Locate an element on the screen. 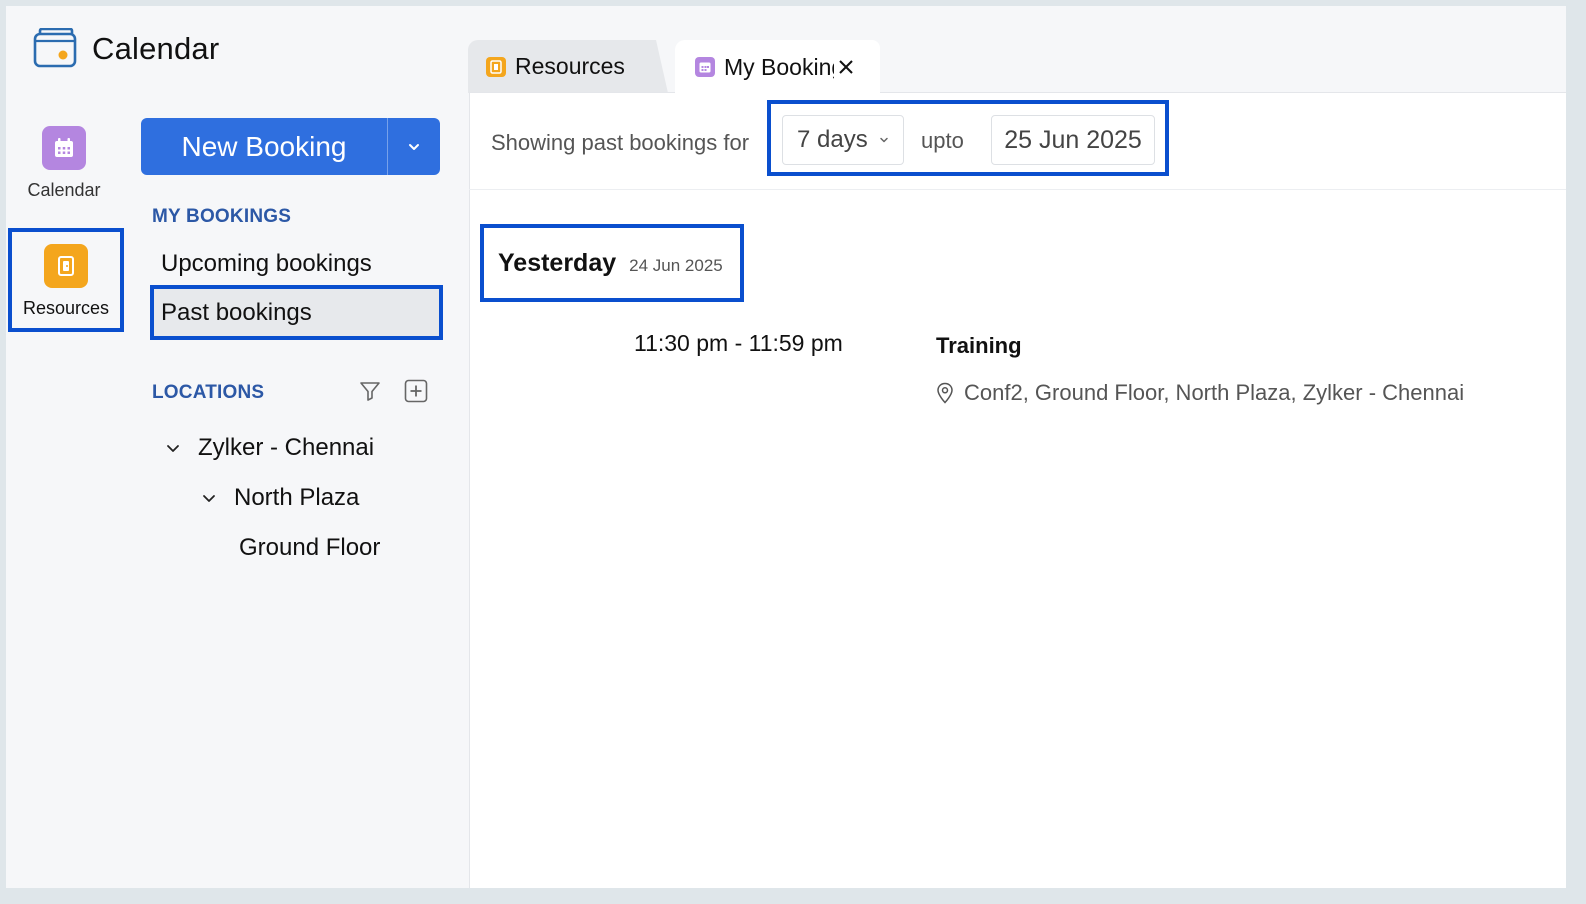  tab-my-bookings: My Bookings is located at coordinates (777, 67).